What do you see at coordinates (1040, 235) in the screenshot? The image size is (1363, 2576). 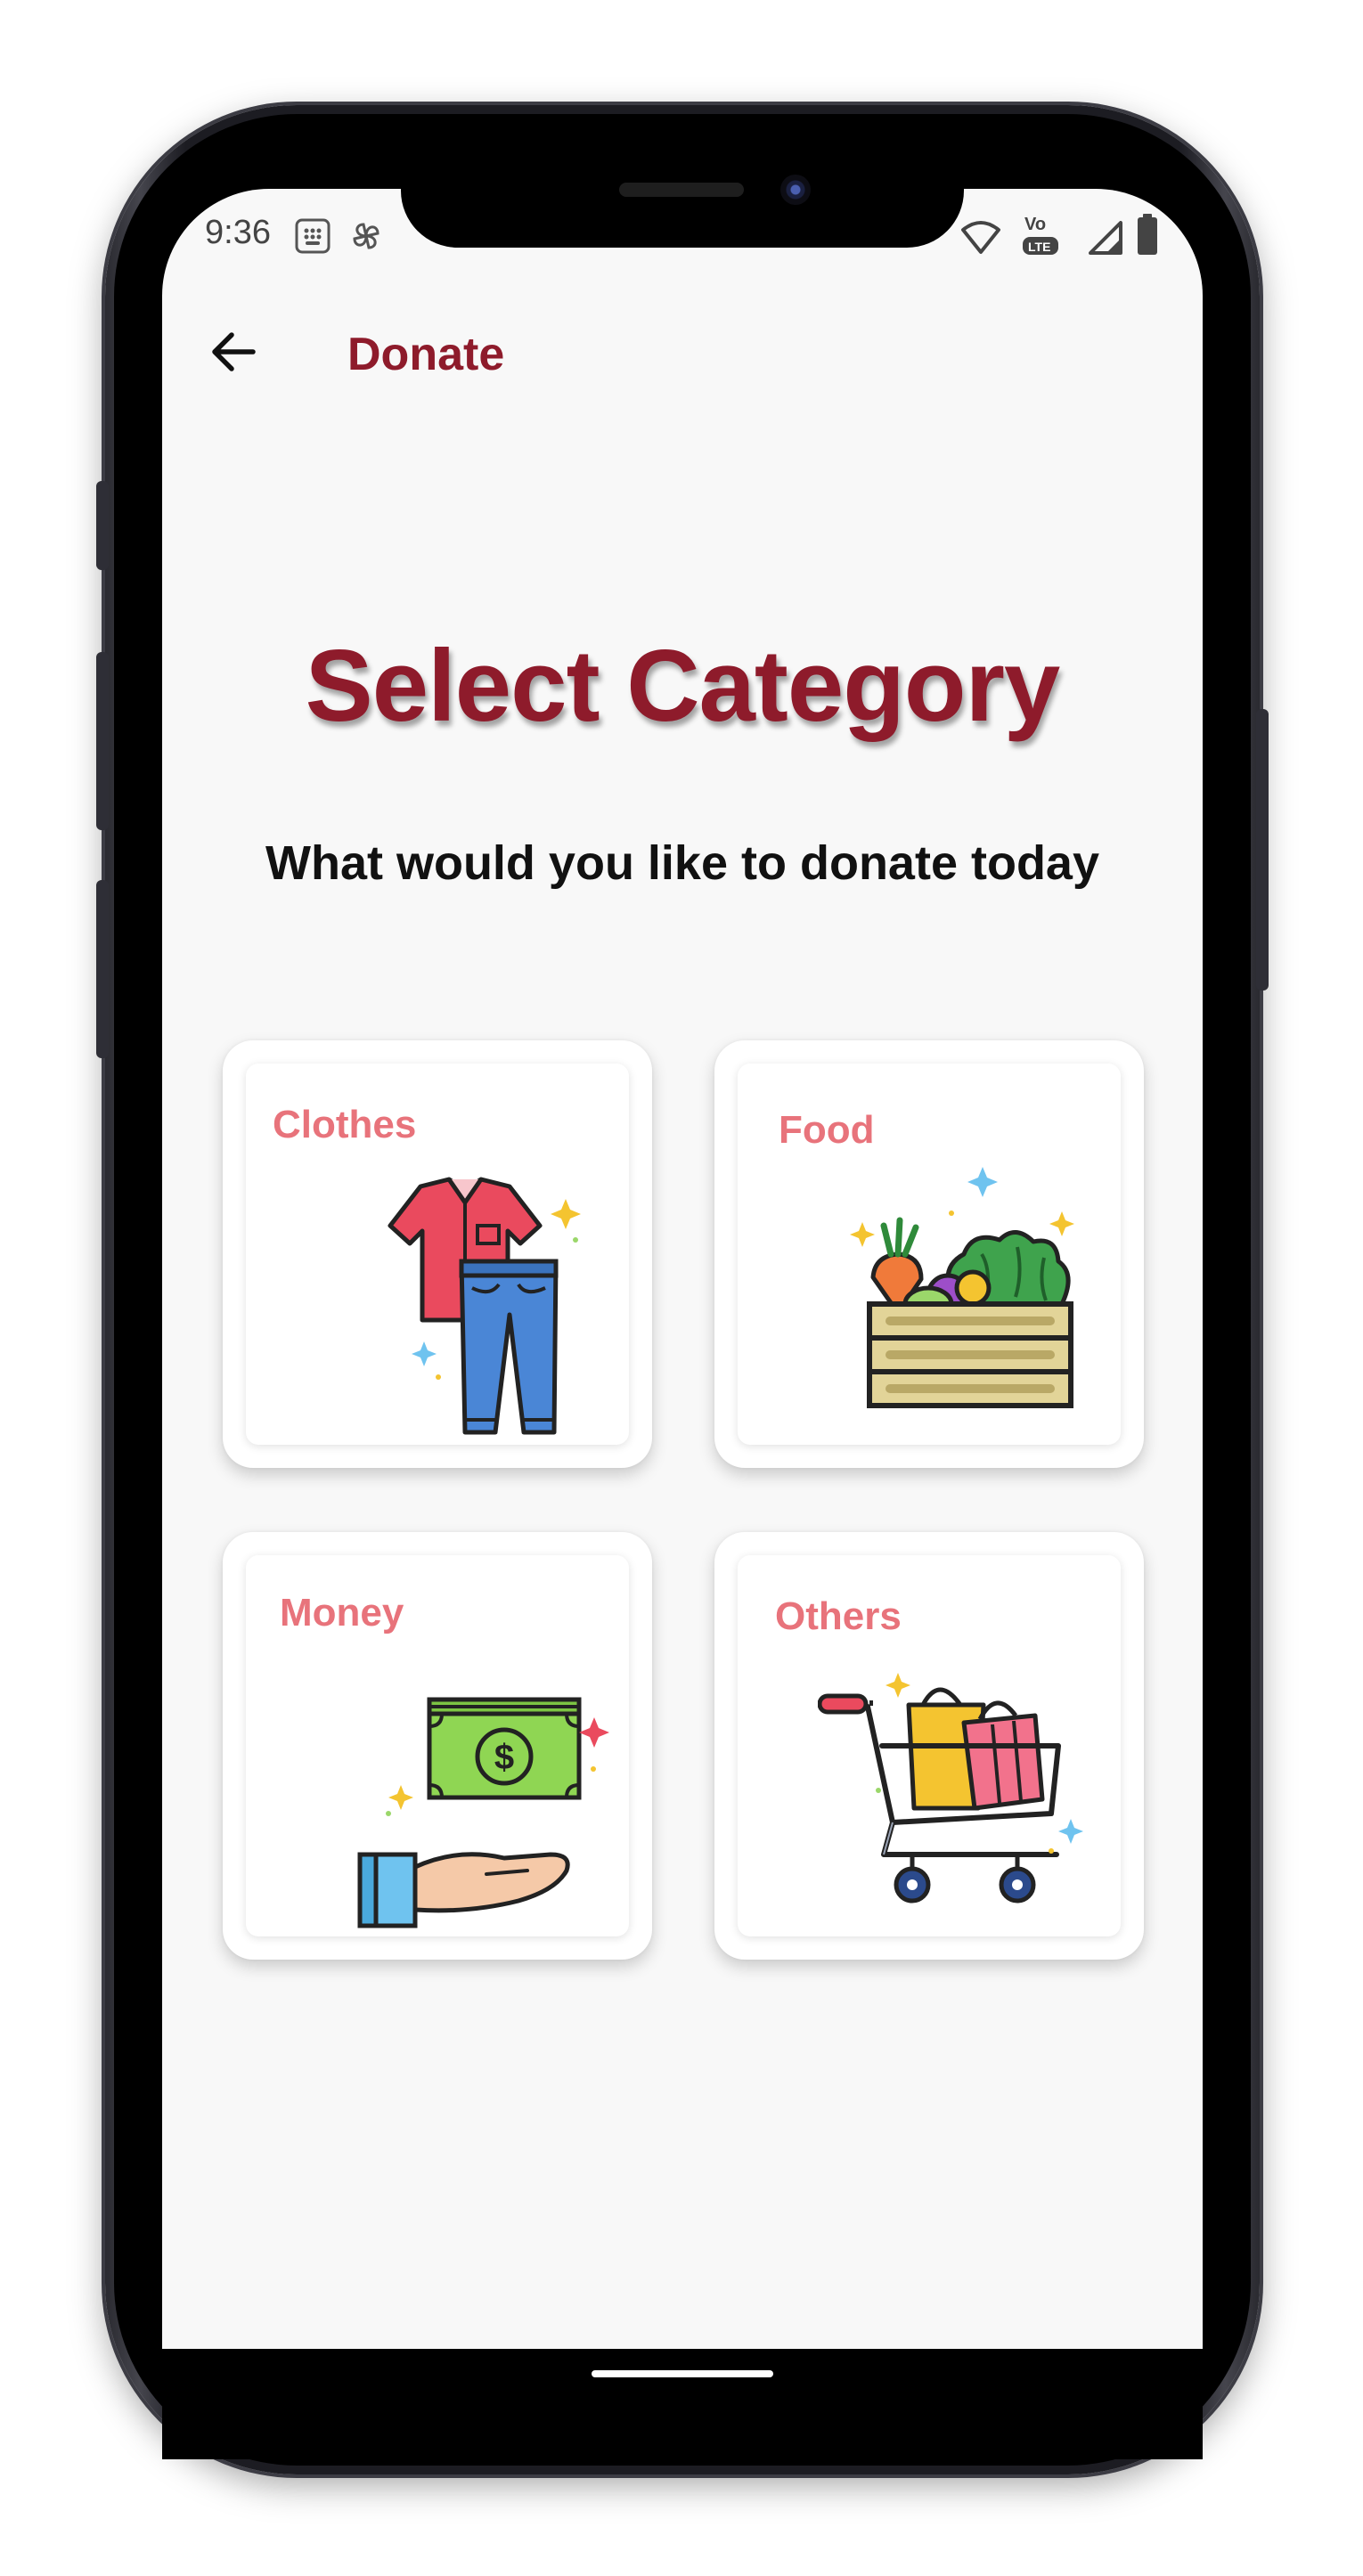 I see `volte-icon: Vo LTE` at bounding box center [1040, 235].